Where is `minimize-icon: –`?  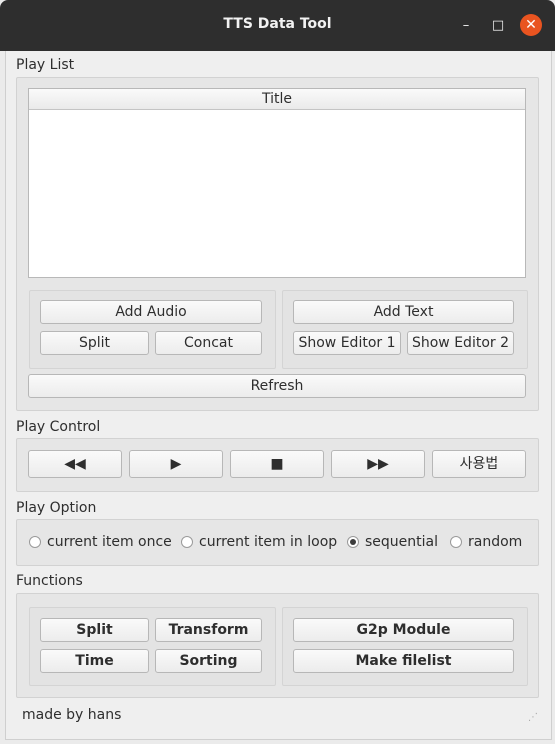
minimize-icon: – is located at coordinates (466, 26).